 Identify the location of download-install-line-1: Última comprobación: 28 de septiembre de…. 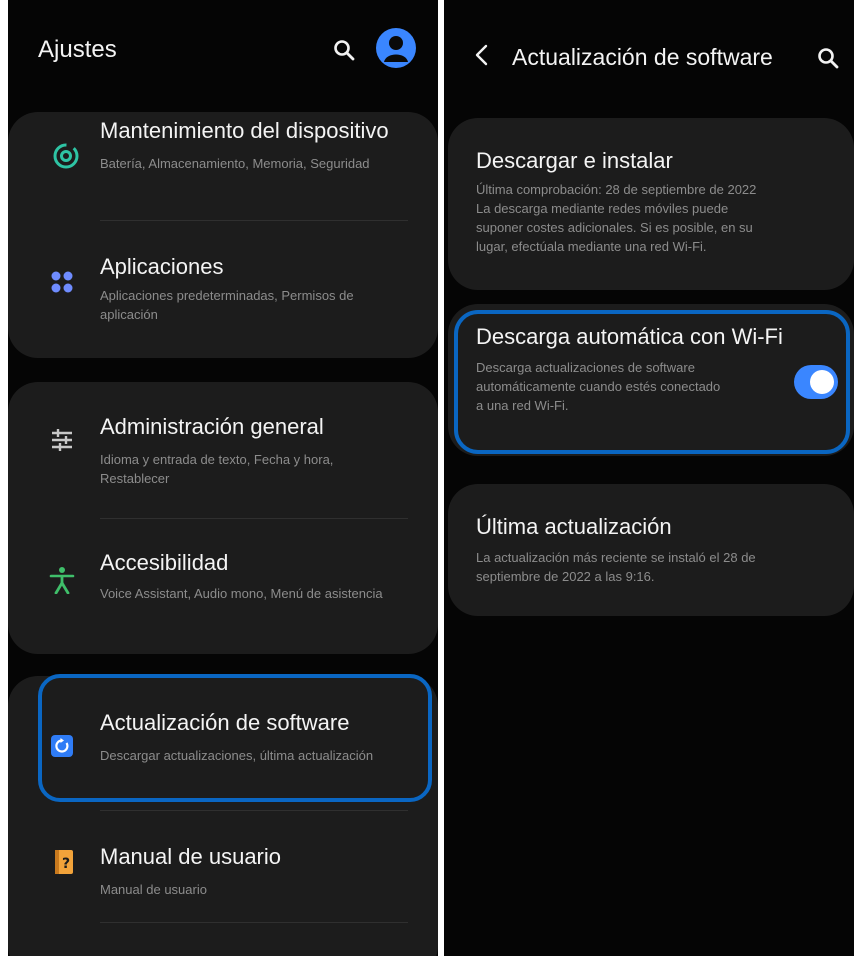
(616, 189).